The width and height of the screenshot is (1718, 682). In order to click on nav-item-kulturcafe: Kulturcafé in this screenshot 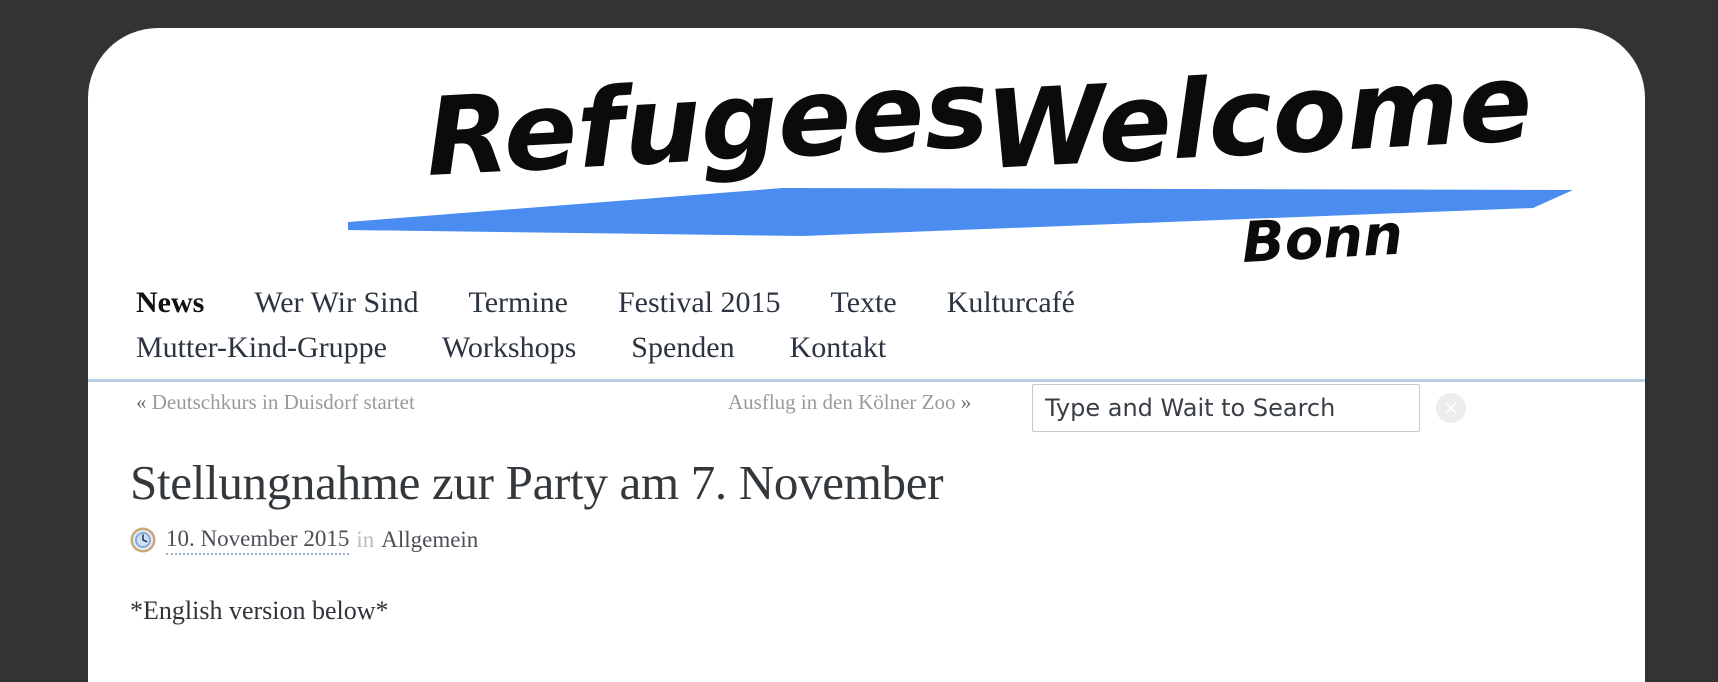, I will do `click(1011, 302)`.